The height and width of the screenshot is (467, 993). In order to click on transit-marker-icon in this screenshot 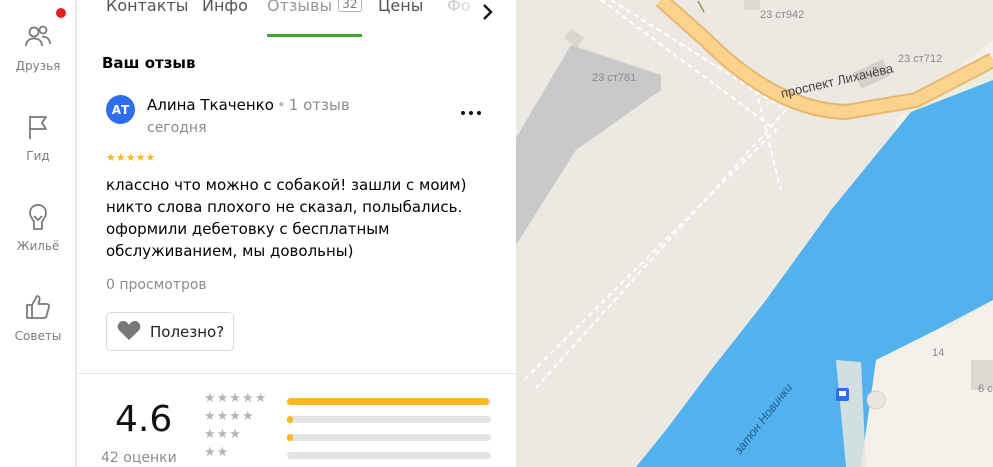, I will do `click(842, 394)`.